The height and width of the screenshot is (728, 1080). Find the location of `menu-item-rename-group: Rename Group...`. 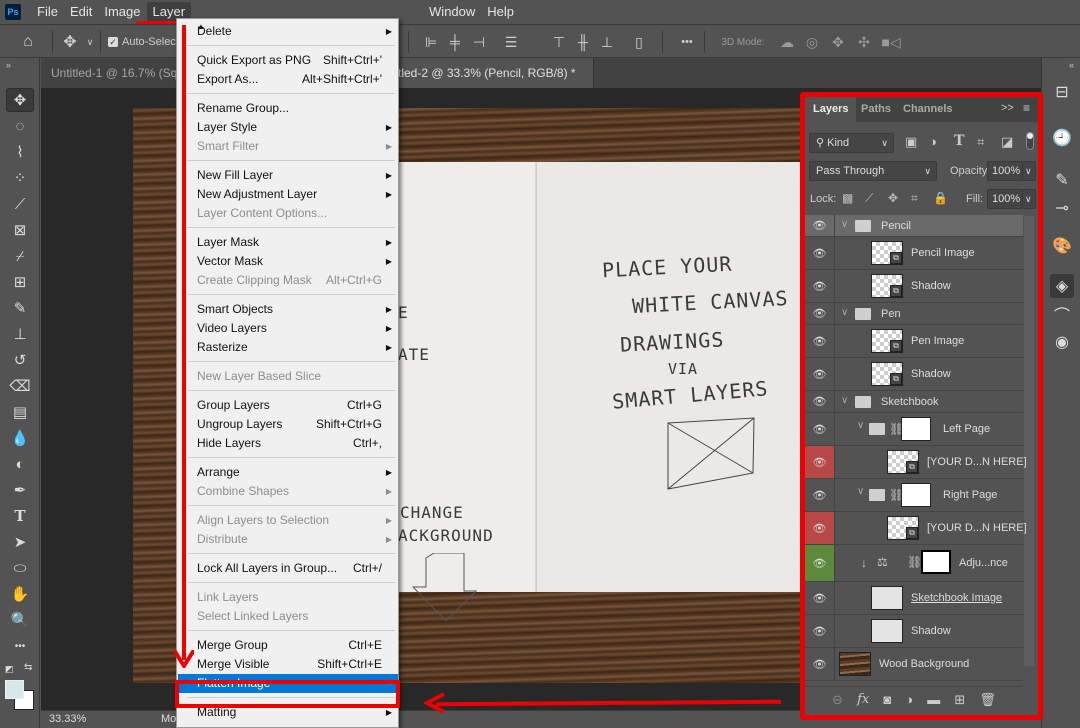

menu-item-rename-group: Rename Group... is located at coordinates (288, 108).